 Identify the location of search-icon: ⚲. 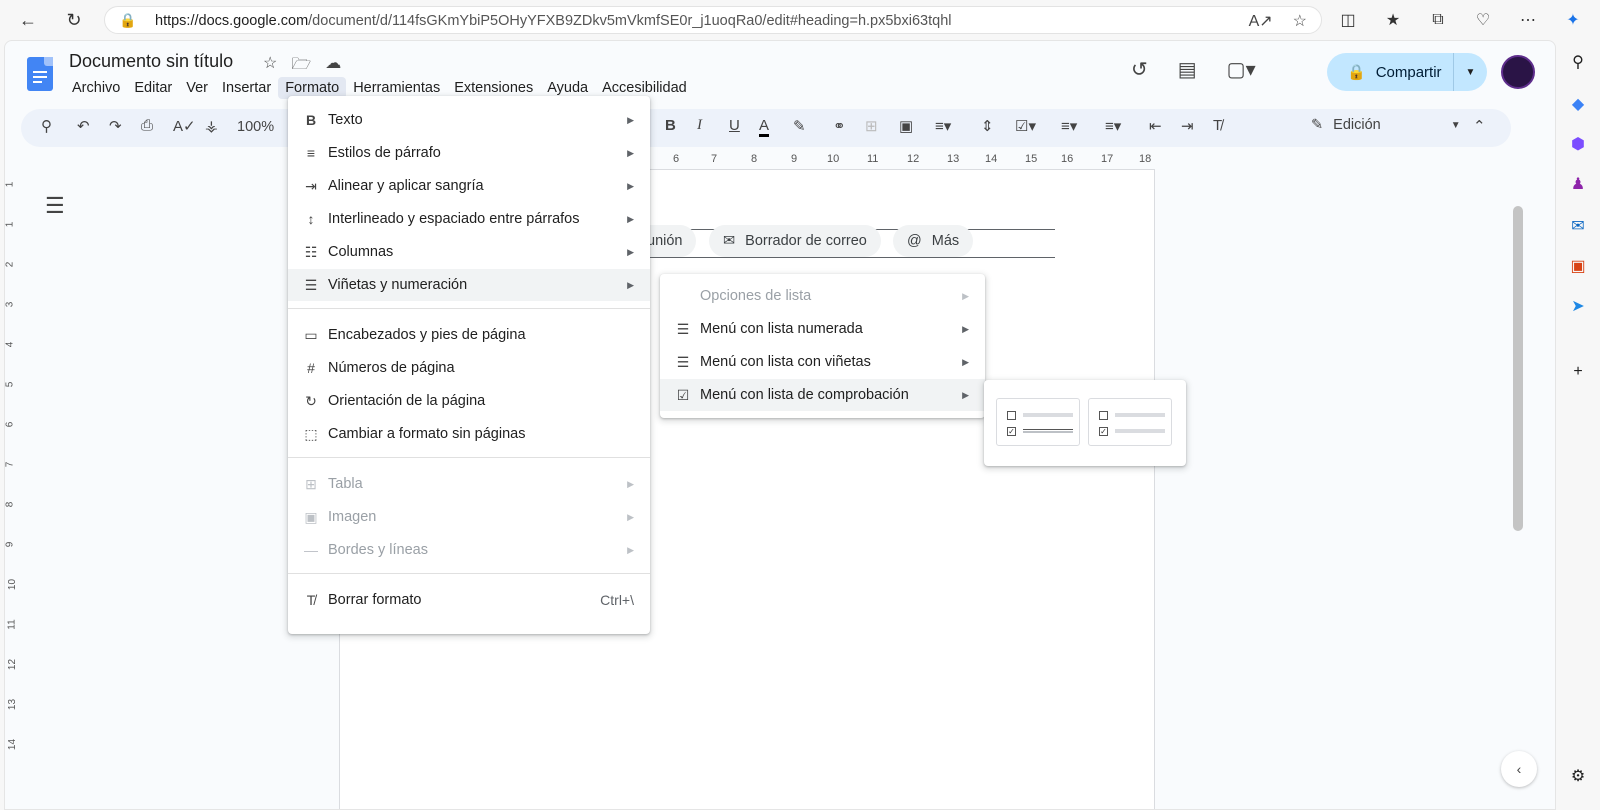
(1578, 62).